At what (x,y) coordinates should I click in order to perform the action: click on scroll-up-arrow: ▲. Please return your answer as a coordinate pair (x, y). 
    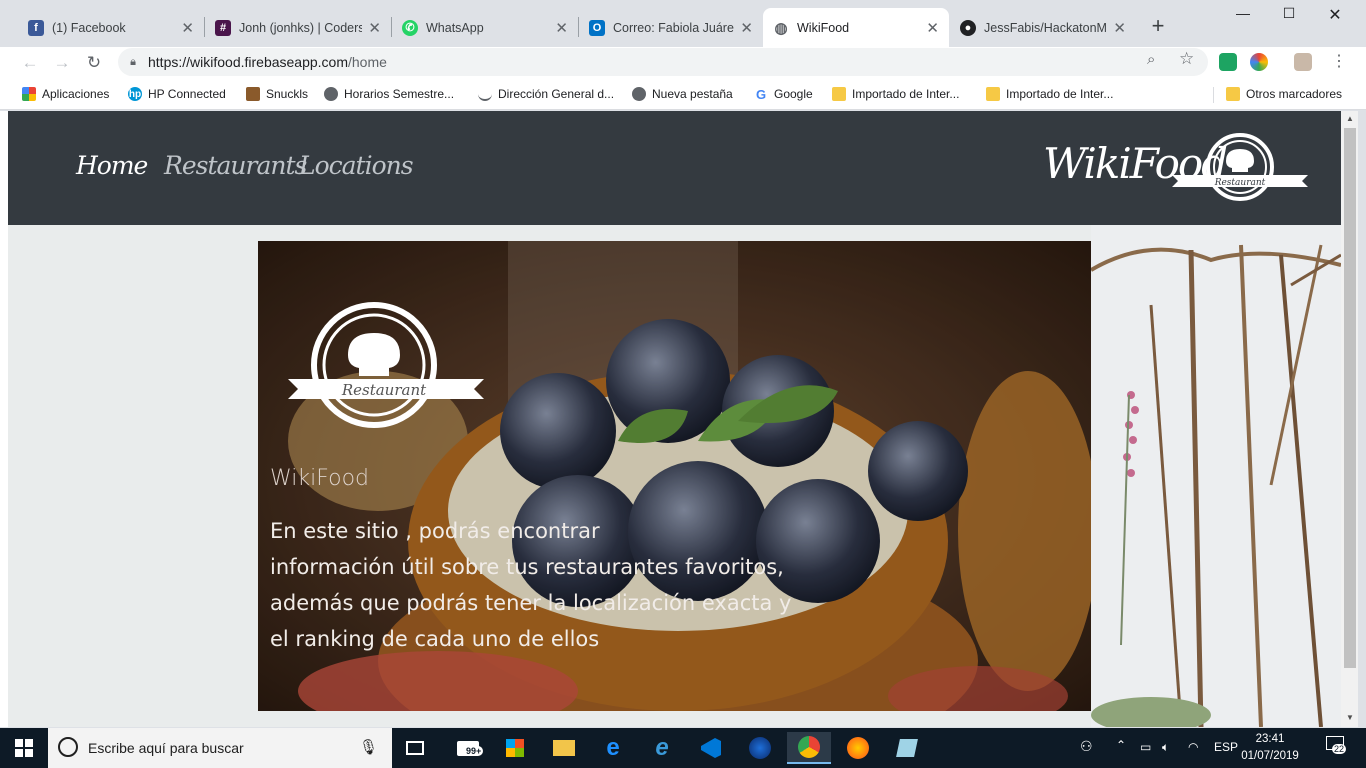
    Looking at the image, I should click on (1350, 118).